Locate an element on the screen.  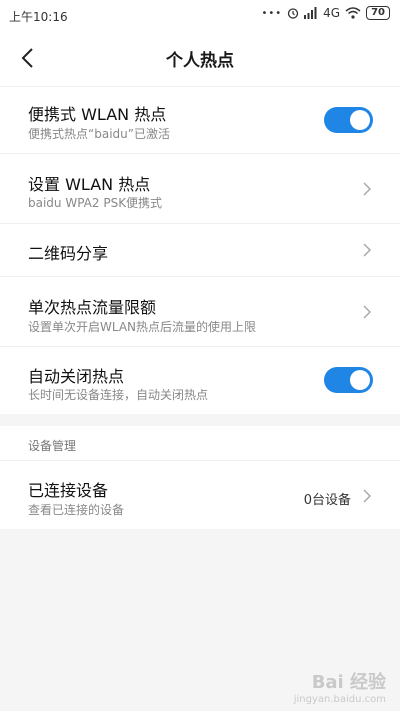
setup-hotspot-title: 设置 WLAN 热点 is located at coordinates (89, 184).